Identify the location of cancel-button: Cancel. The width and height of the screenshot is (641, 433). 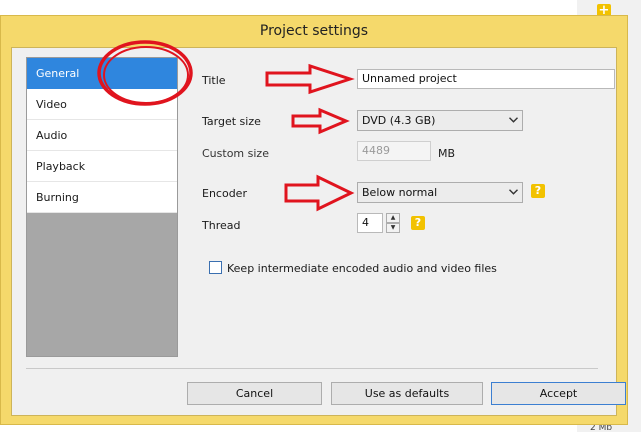
(254, 393).